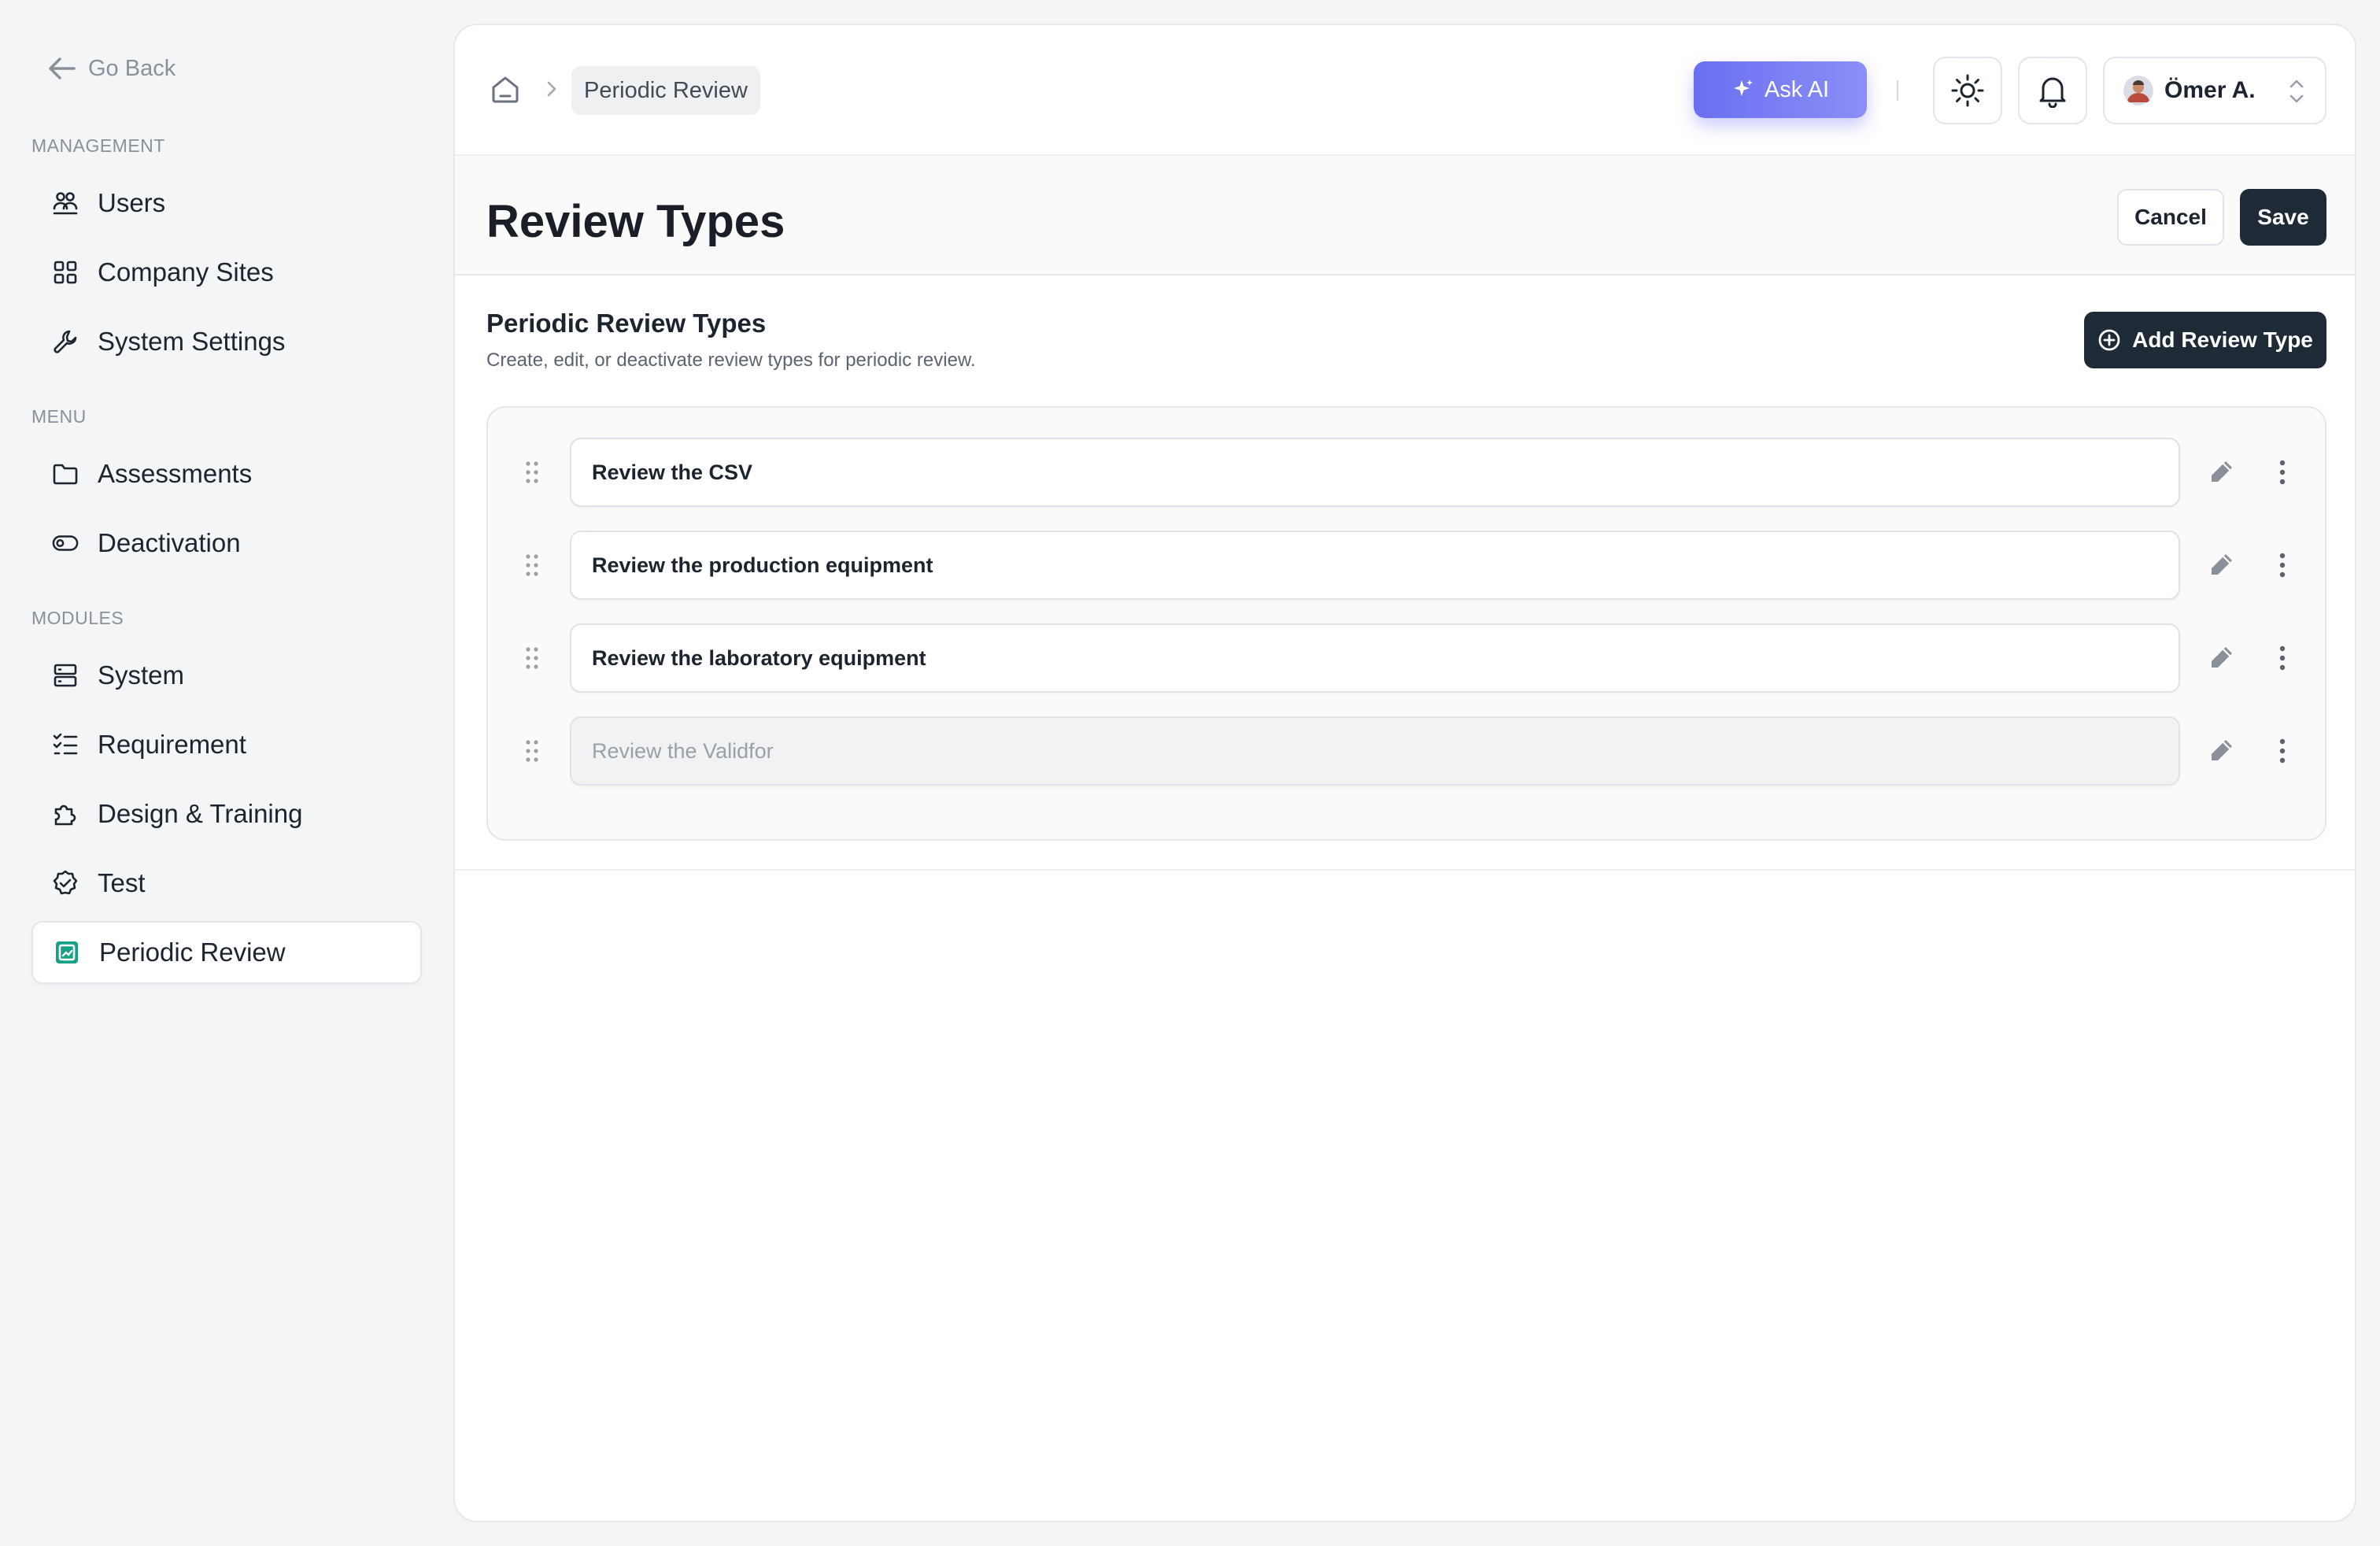 The height and width of the screenshot is (1546, 2380). I want to click on sidebar-item-requirement: Requirement, so click(226, 745).